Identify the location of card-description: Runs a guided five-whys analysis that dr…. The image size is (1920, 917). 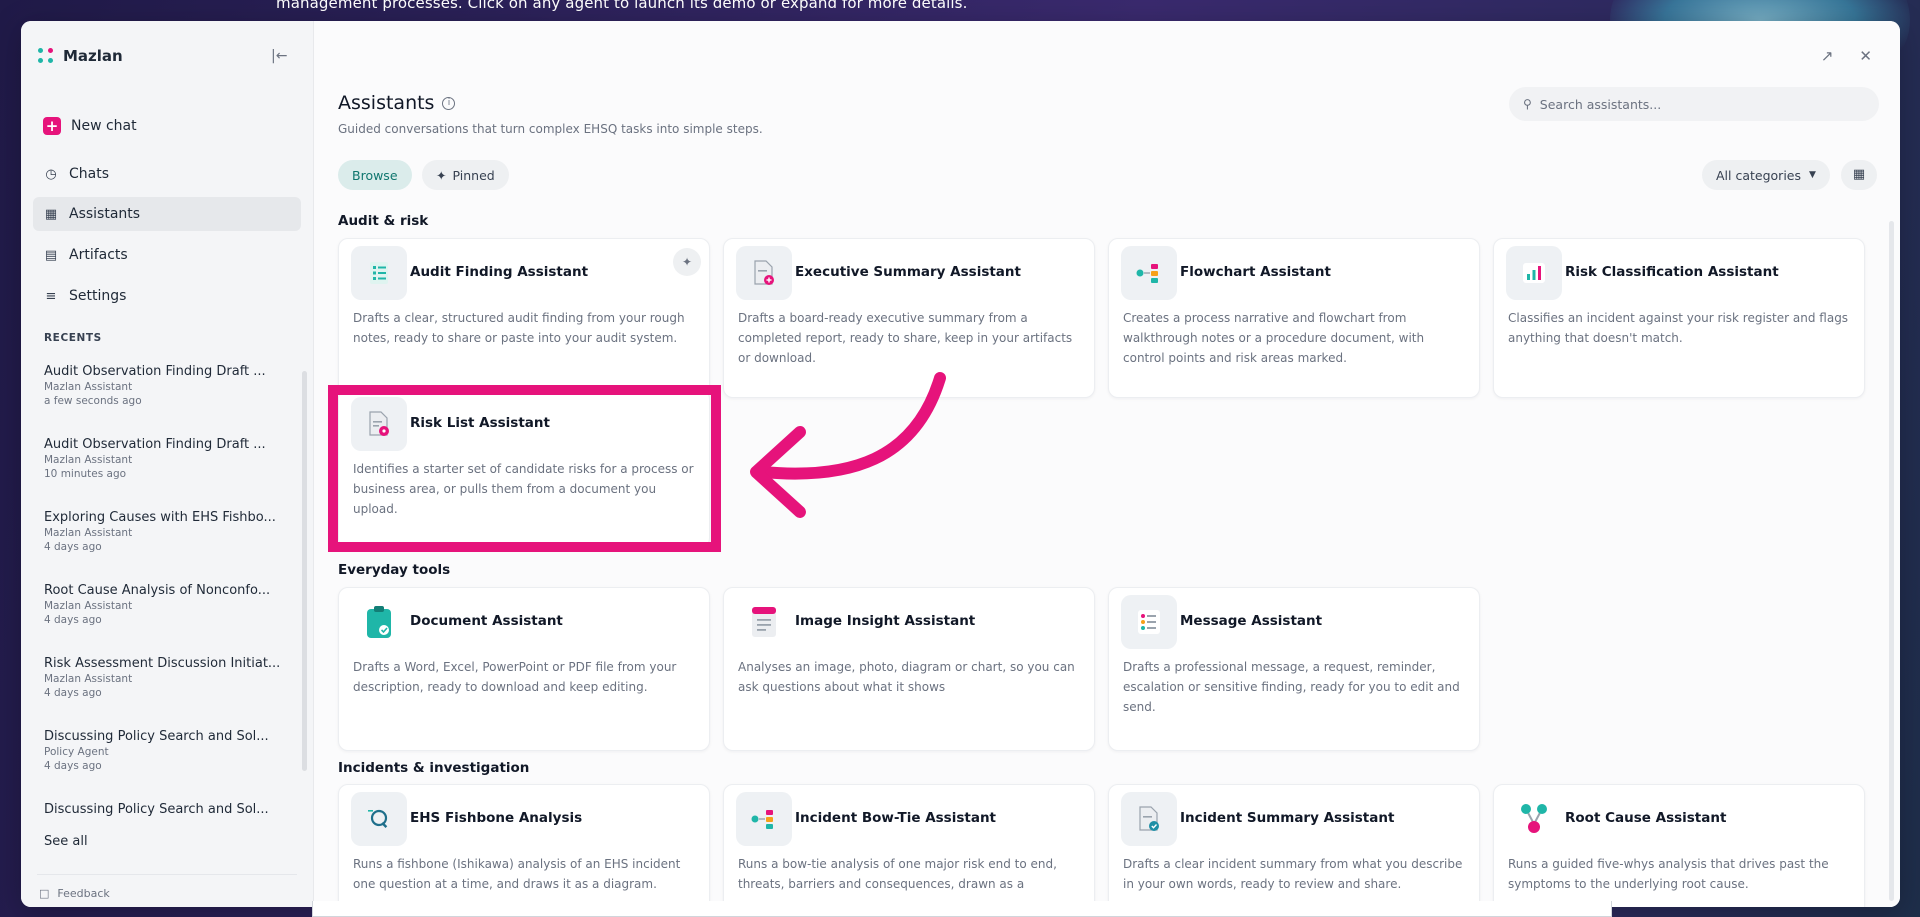
(1668, 874).